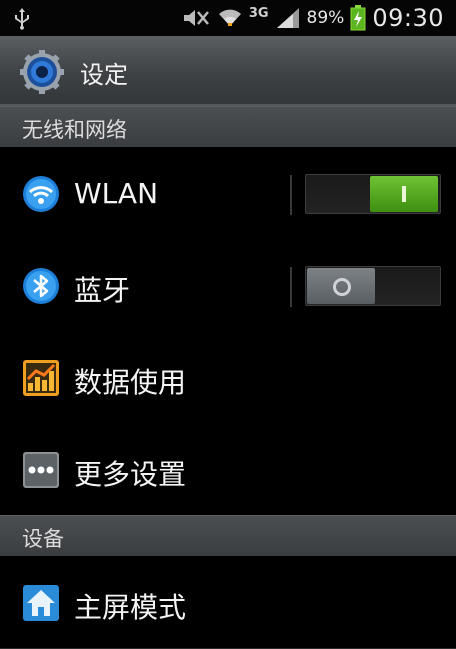  Describe the element at coordinates (325, 18) in the screenshot. I see `battery-percent: 89%` at that location.